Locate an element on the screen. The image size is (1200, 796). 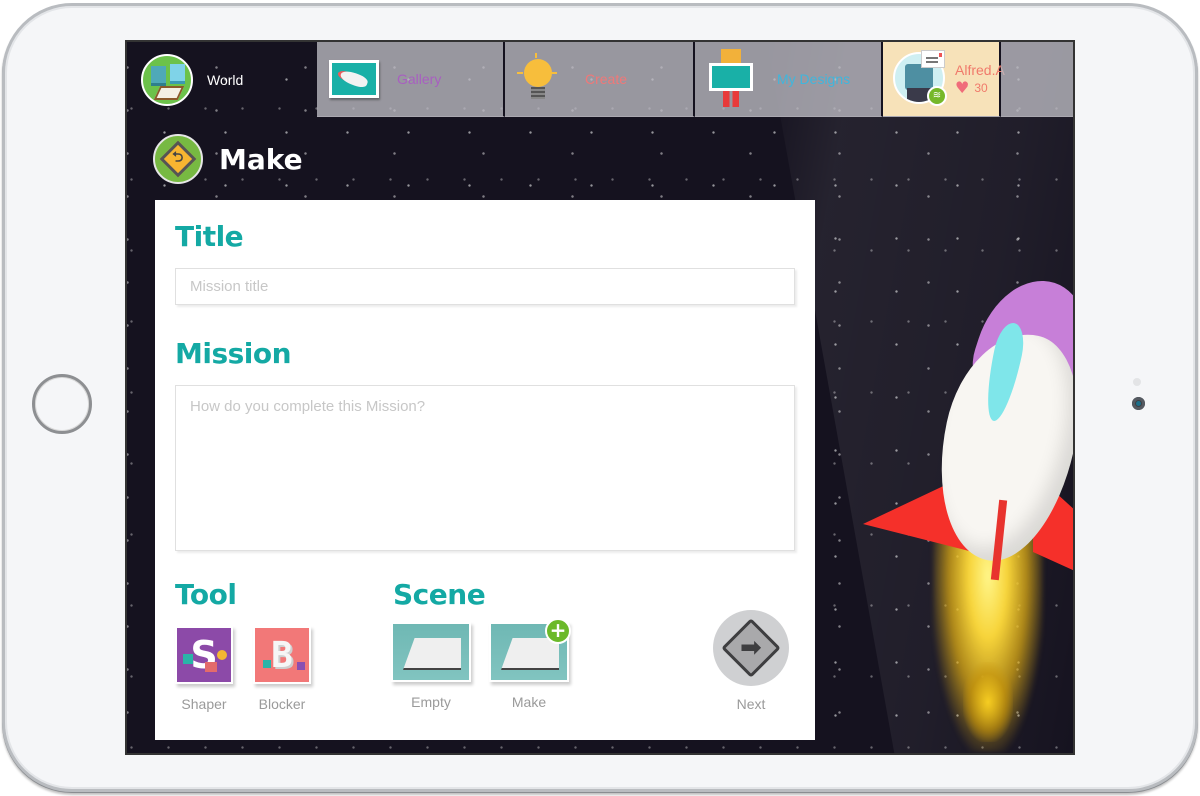
lightbulb-icon is located at coordinates (537, 79).